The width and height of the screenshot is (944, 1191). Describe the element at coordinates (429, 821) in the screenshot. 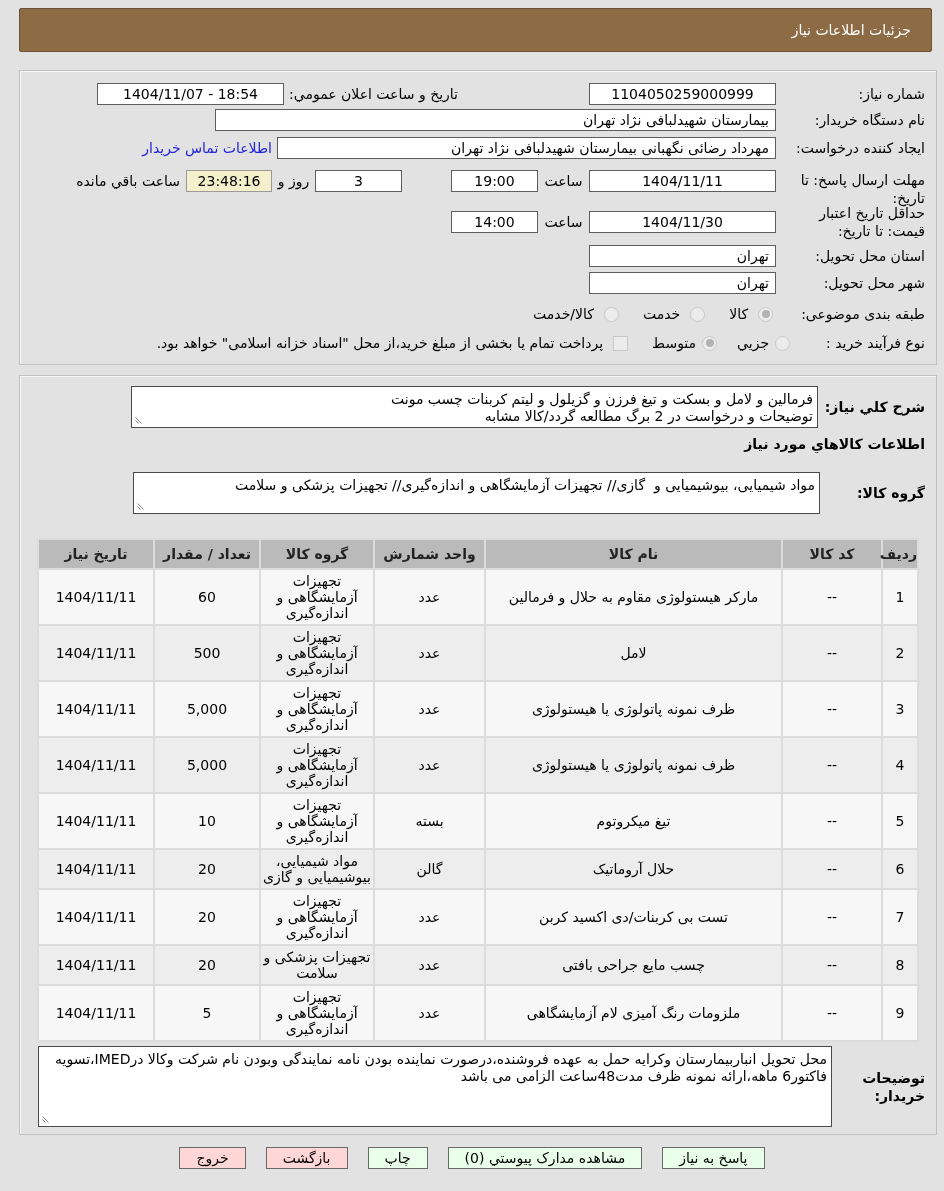

I see `table-cell: بسته` at that location.